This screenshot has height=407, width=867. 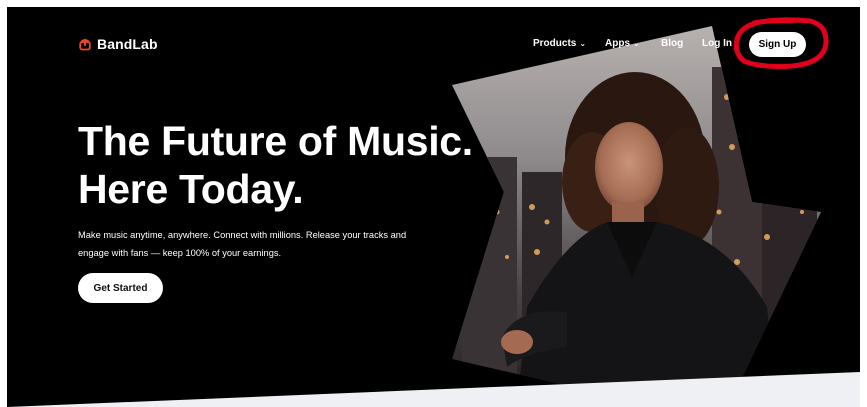 I want to click on top-nav: Products ⌄ Apps ⌄ Blog Log In, so click(x=433, y=46).